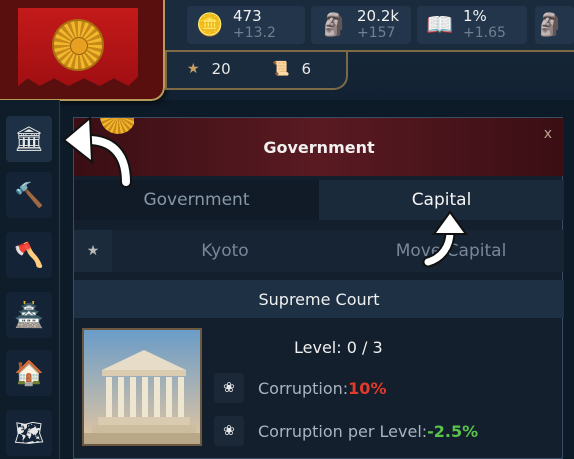  Describe the element at coordinates (256, 71) in the screenshot. I see `sub-resource-bar: ★ 20 📜 6` at that location.